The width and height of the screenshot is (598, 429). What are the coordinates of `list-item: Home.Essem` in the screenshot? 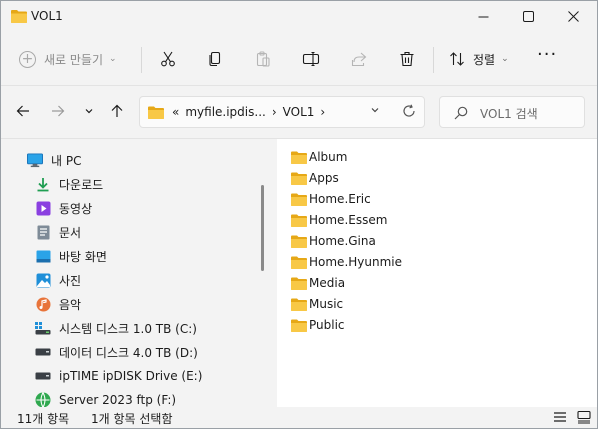 It's located at (339, 220).